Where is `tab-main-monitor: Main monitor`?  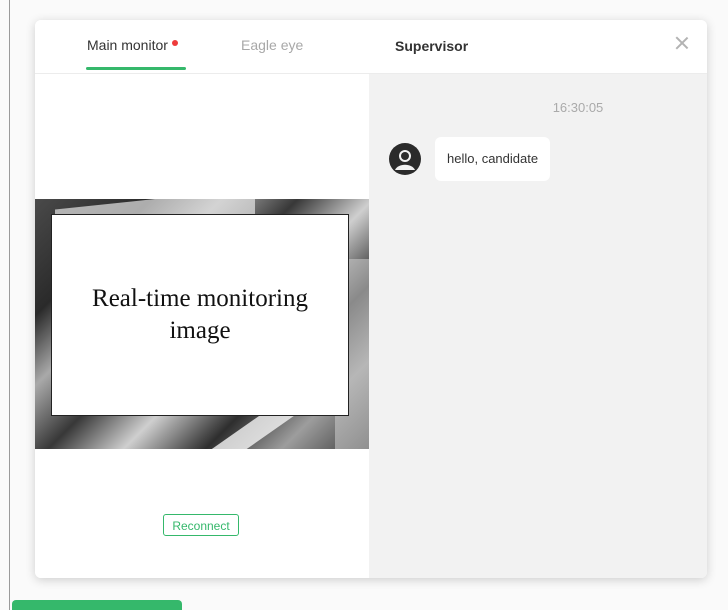
tab-main-monitor: Main monitor is located at coordinates (132, 45).